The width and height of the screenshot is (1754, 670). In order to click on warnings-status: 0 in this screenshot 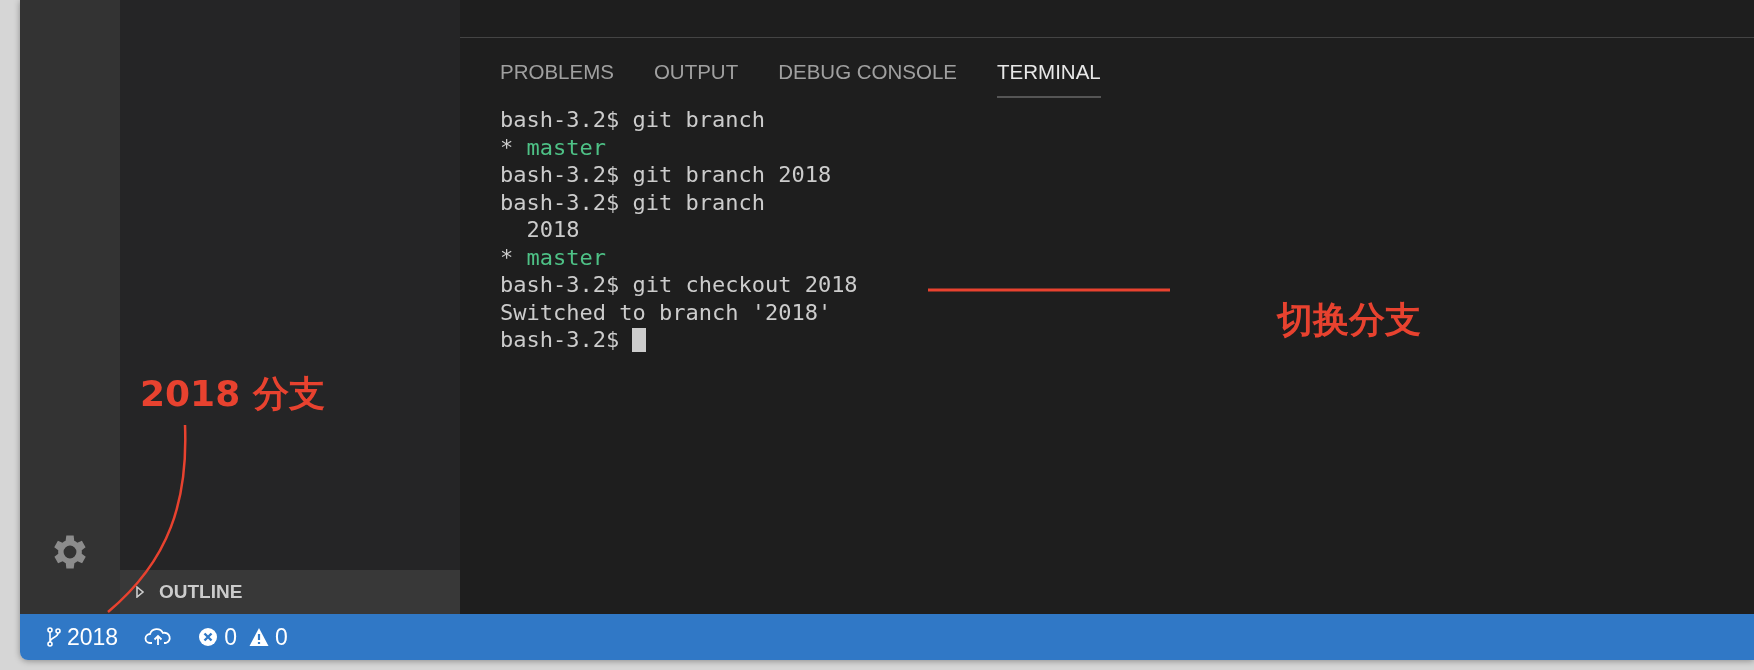, I will do `click(268, 637)`.